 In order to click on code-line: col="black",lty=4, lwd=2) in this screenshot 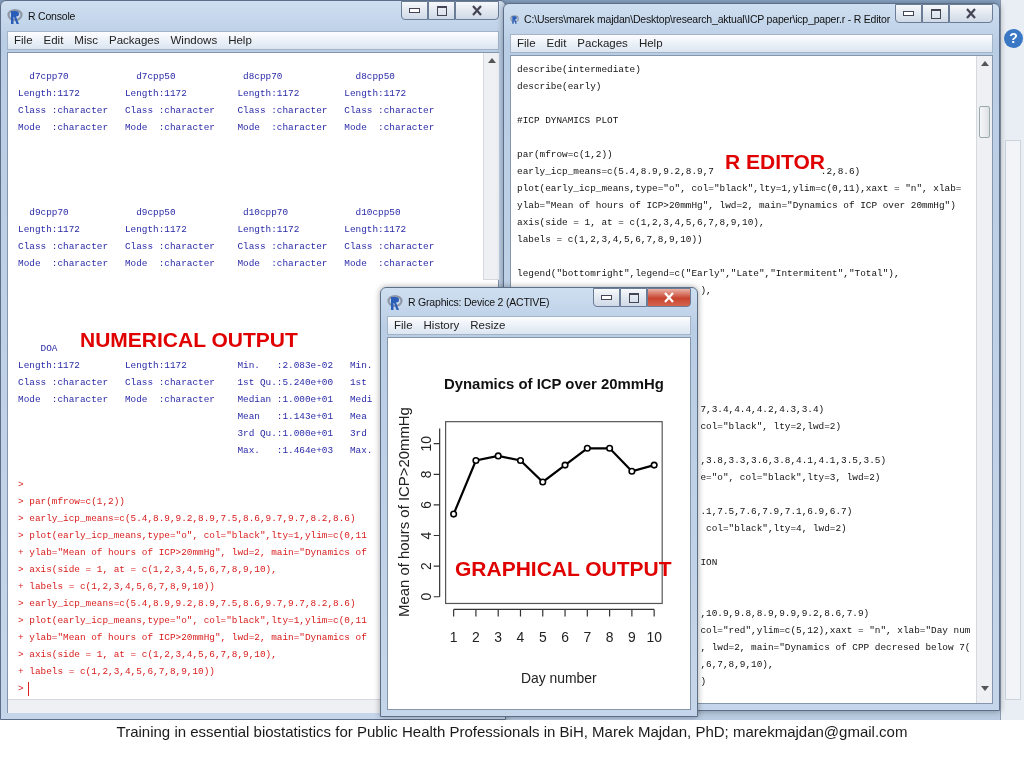, I will do `click(776, 529)`.